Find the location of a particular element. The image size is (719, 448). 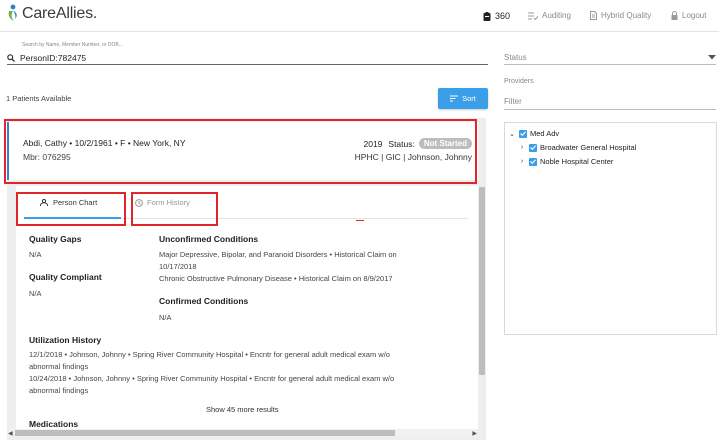

nav-360-label: 360 is located at coordinates (503, 16).